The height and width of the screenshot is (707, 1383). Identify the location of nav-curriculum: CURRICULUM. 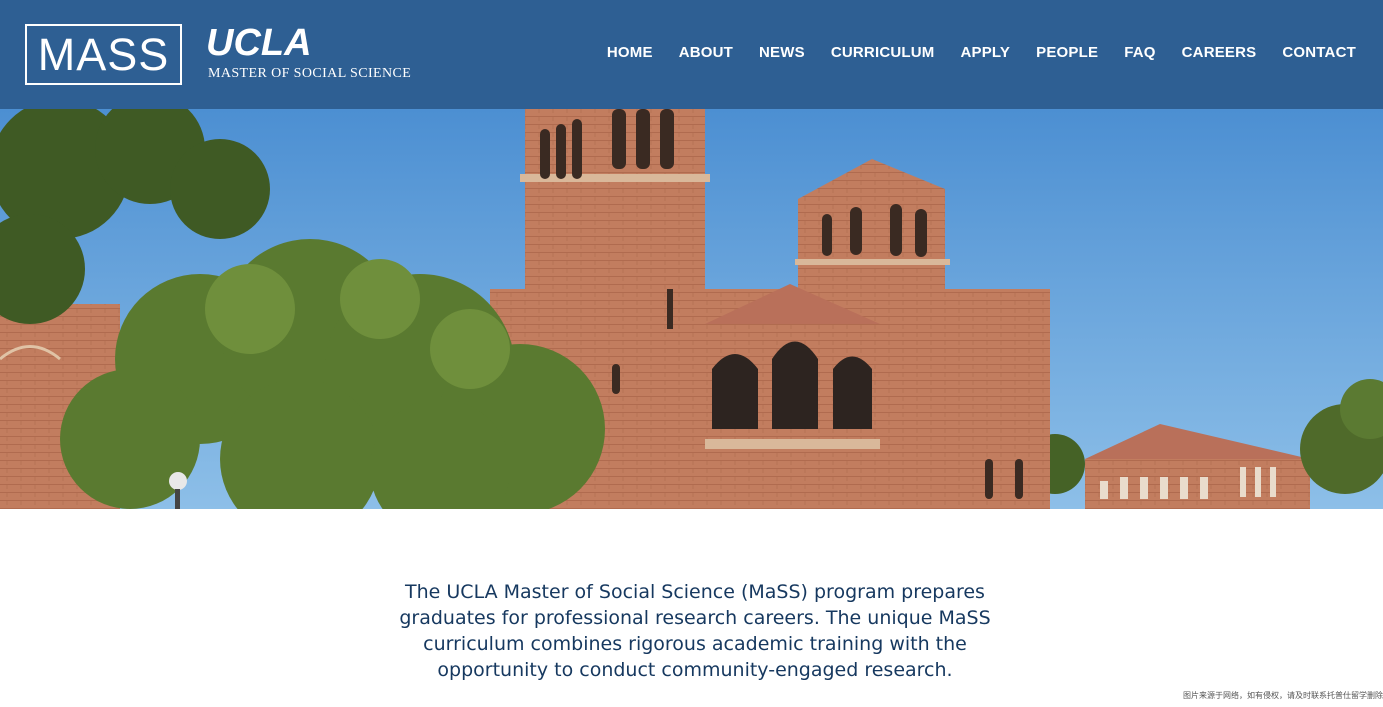
(883, 52).